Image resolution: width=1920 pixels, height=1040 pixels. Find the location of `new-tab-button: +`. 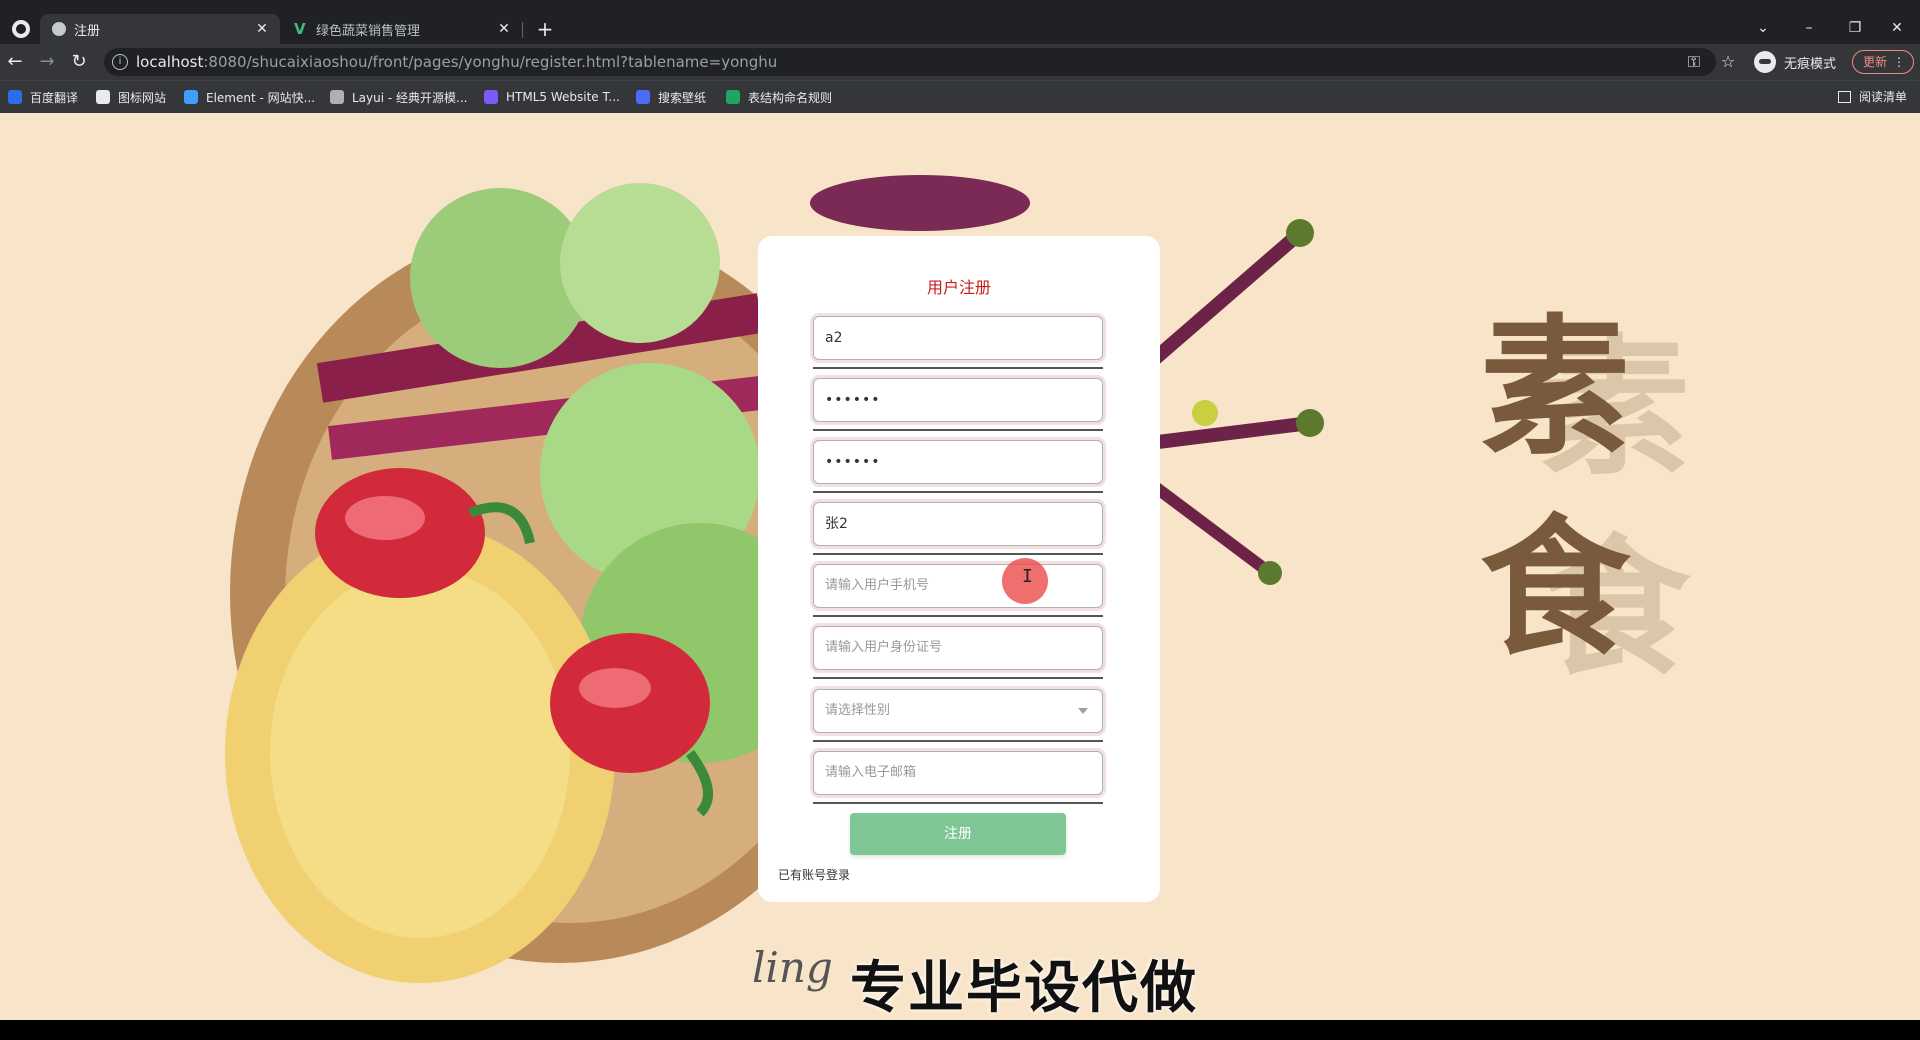

new-tab-button: + is located at coordinates (545, 29).